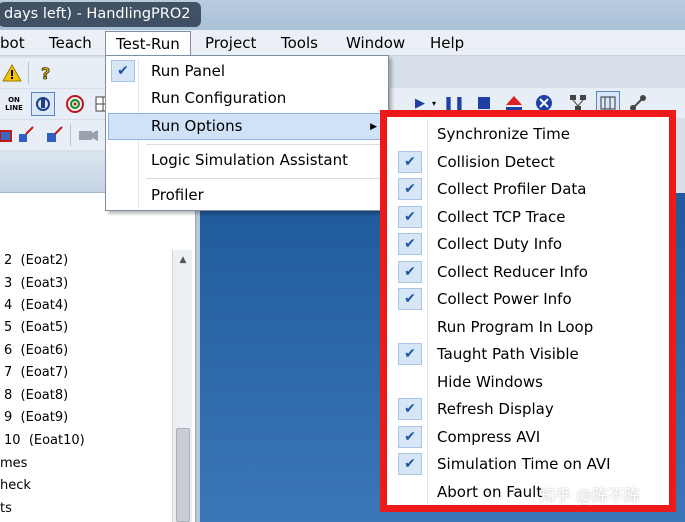 The width and height of the screenshot is (685, 522). I want to click on list-item-number: 4, so click(8, 305).